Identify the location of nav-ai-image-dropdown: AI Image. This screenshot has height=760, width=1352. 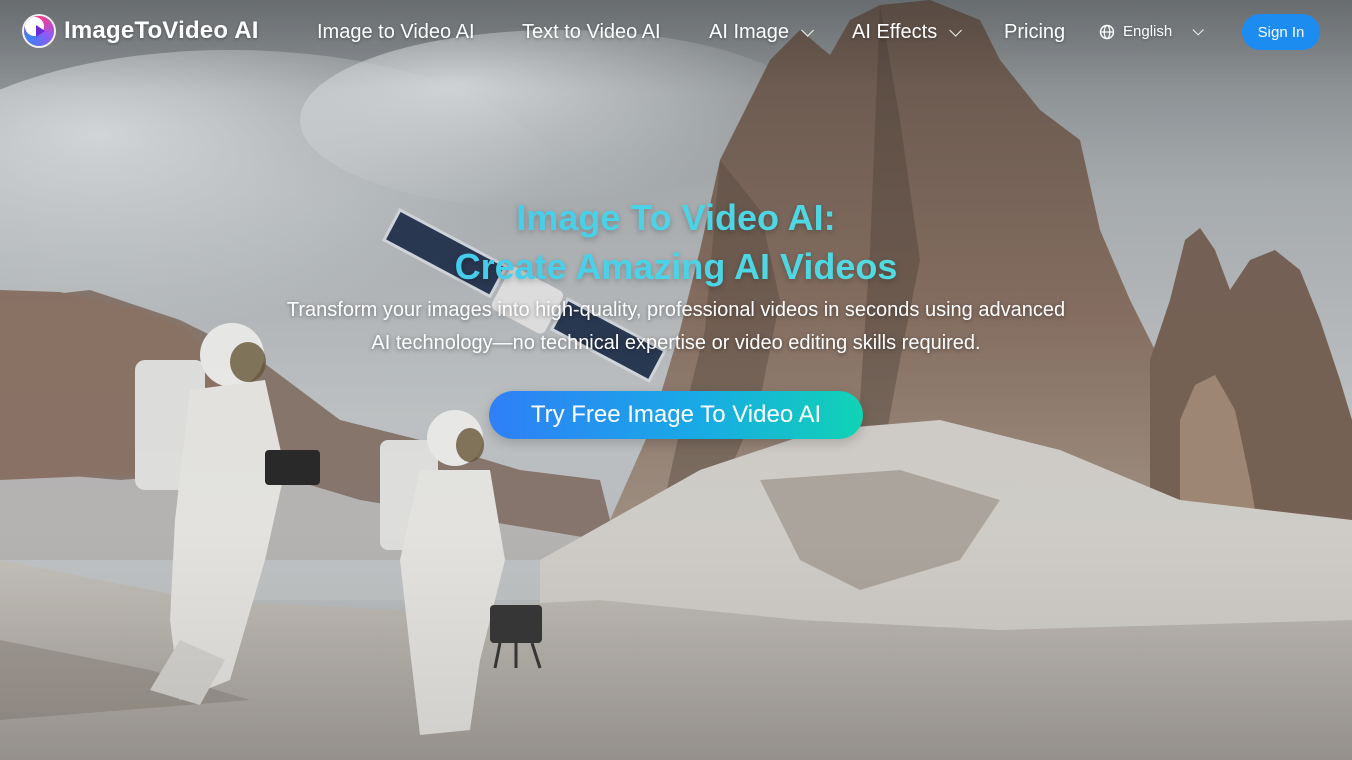
(762, 32).